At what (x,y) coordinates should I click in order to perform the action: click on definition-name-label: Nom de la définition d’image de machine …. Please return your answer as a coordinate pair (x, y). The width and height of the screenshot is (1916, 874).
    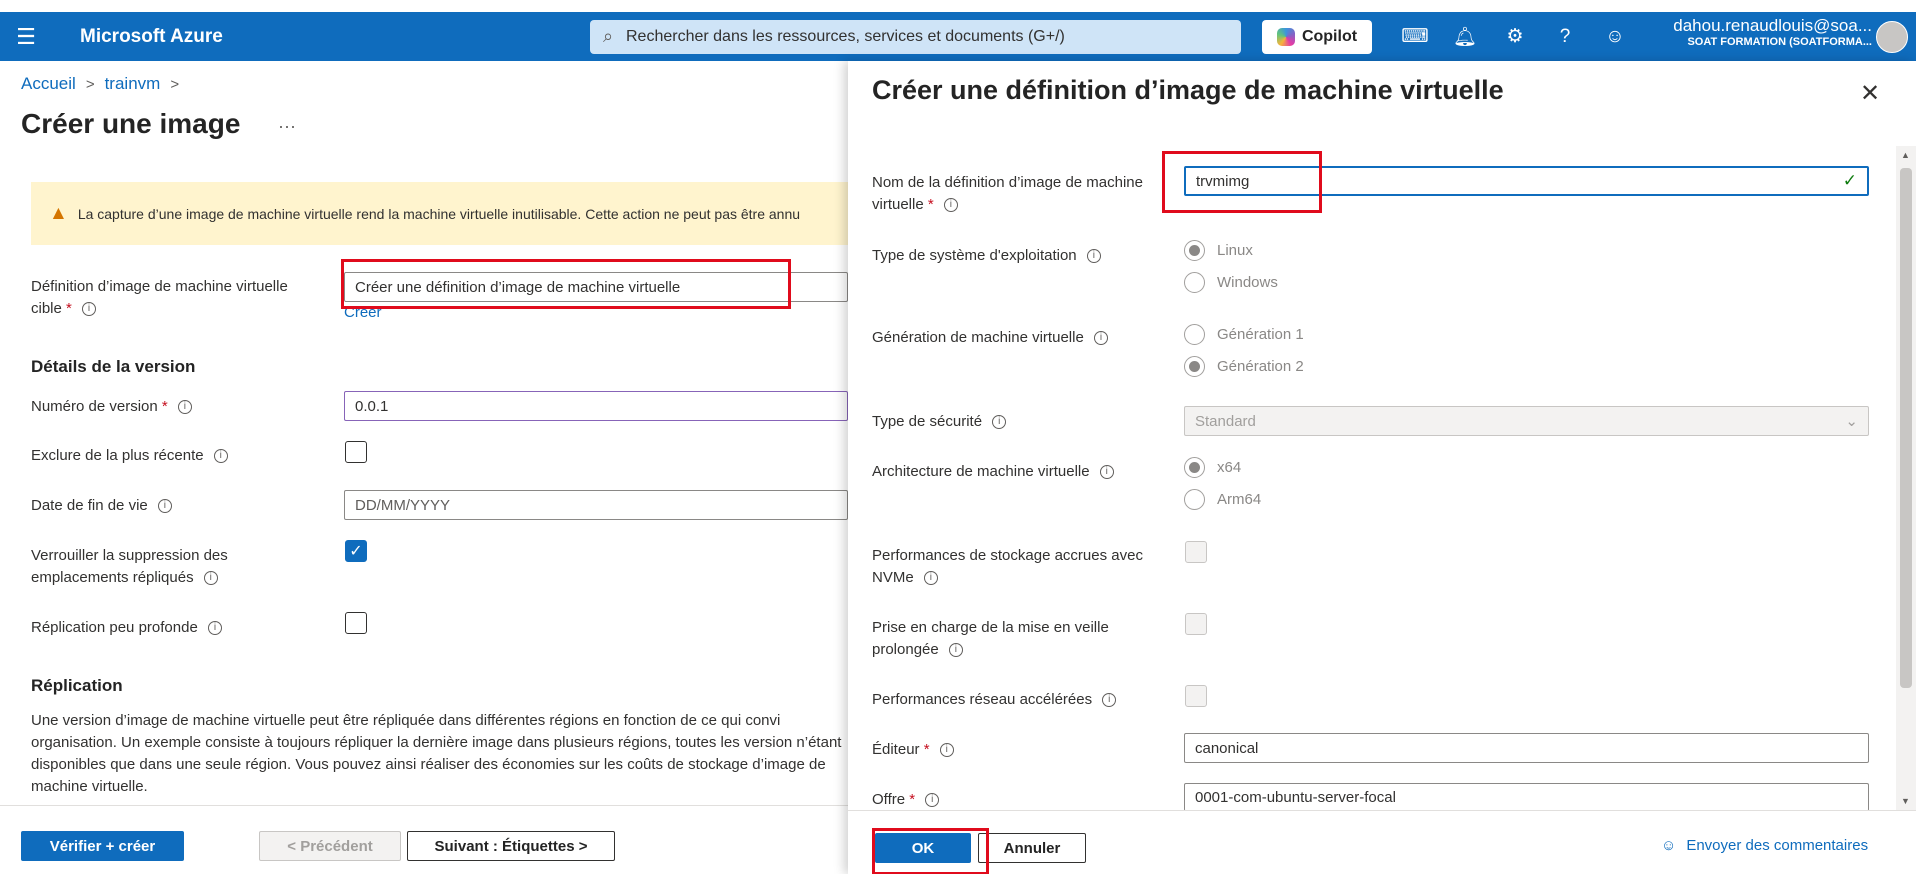
    Looking at the image, I should click on (1007, 194).